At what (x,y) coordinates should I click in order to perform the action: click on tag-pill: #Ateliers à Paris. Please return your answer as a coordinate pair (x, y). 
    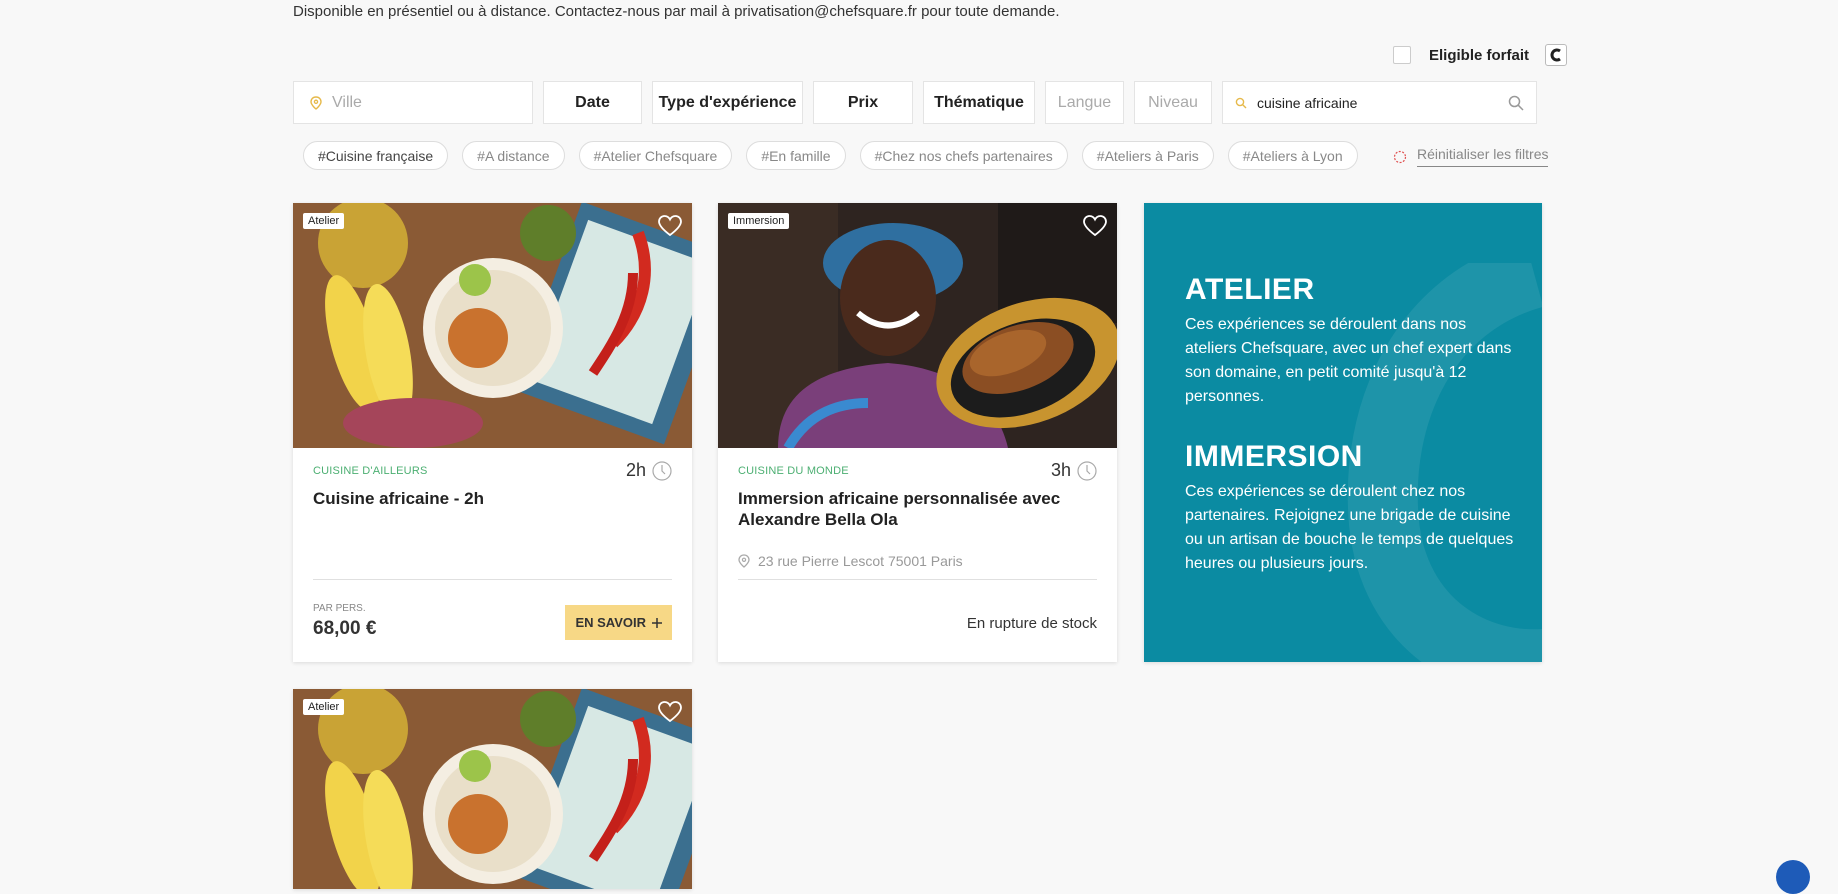
    Looking at the image, I should click on (1147, 155).